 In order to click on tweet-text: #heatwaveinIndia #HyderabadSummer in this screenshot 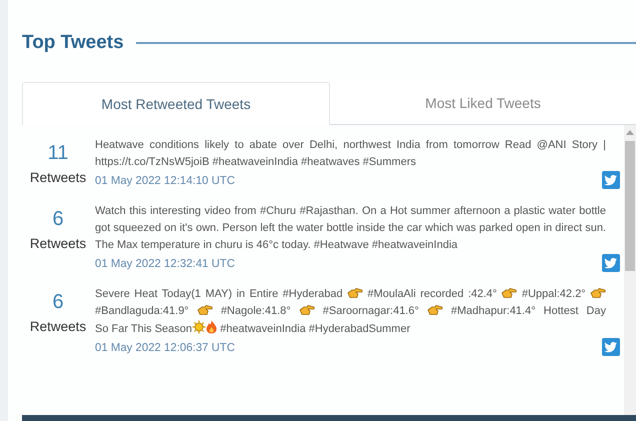, I will do `click(315, 329)`.